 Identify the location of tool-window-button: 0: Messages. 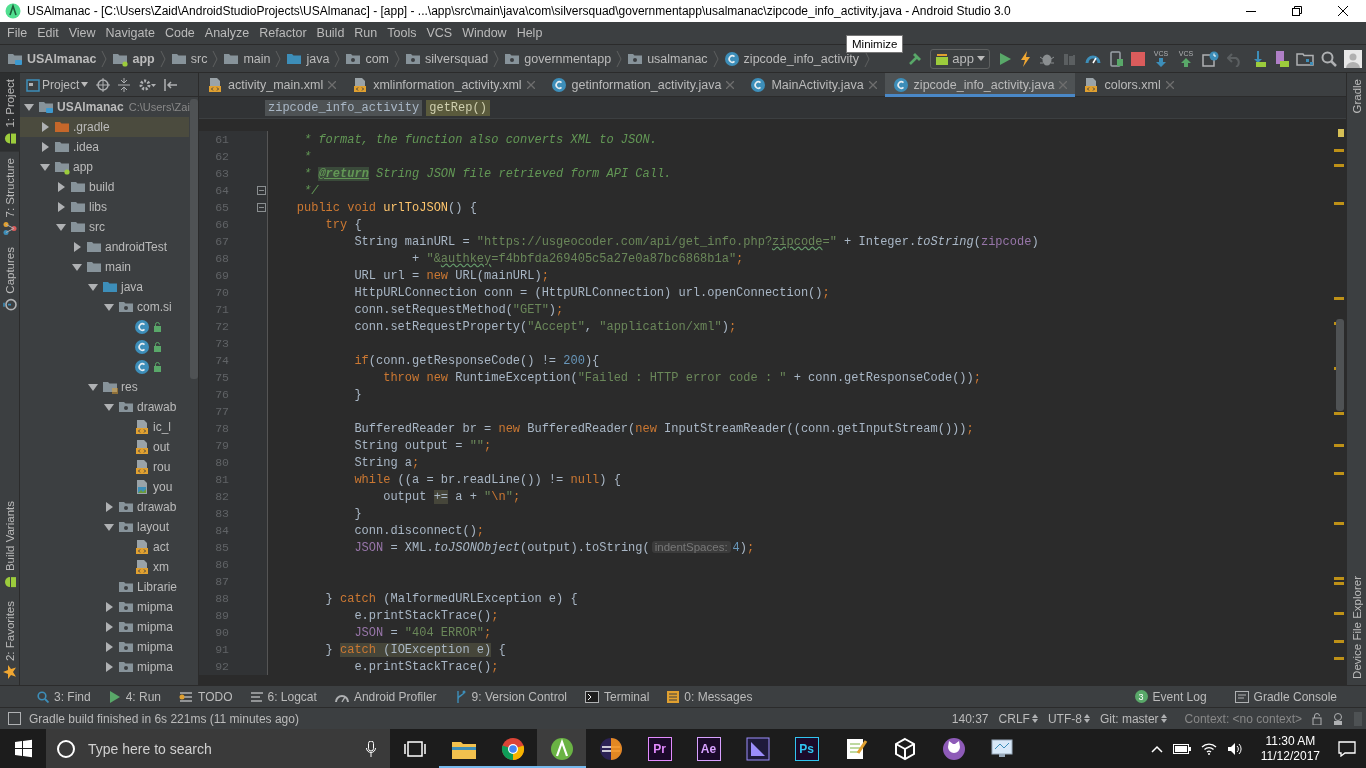
(710, 696).